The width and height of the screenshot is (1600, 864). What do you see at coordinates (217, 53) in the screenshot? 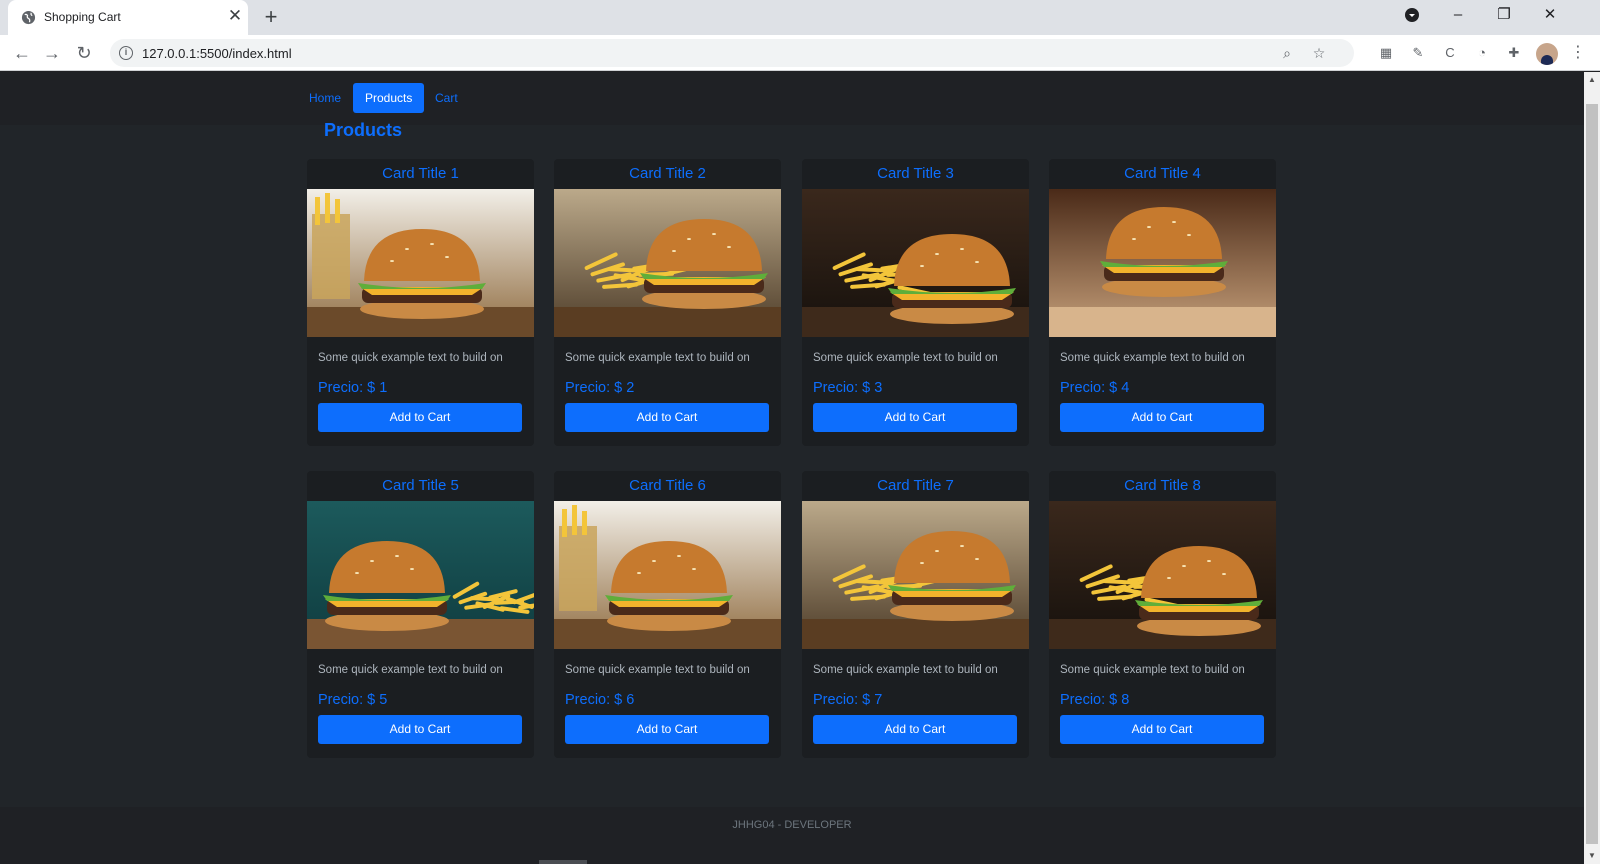
I see `url-text: 127.0.0.1:5500/index.html` at bounding box center [217, 53].